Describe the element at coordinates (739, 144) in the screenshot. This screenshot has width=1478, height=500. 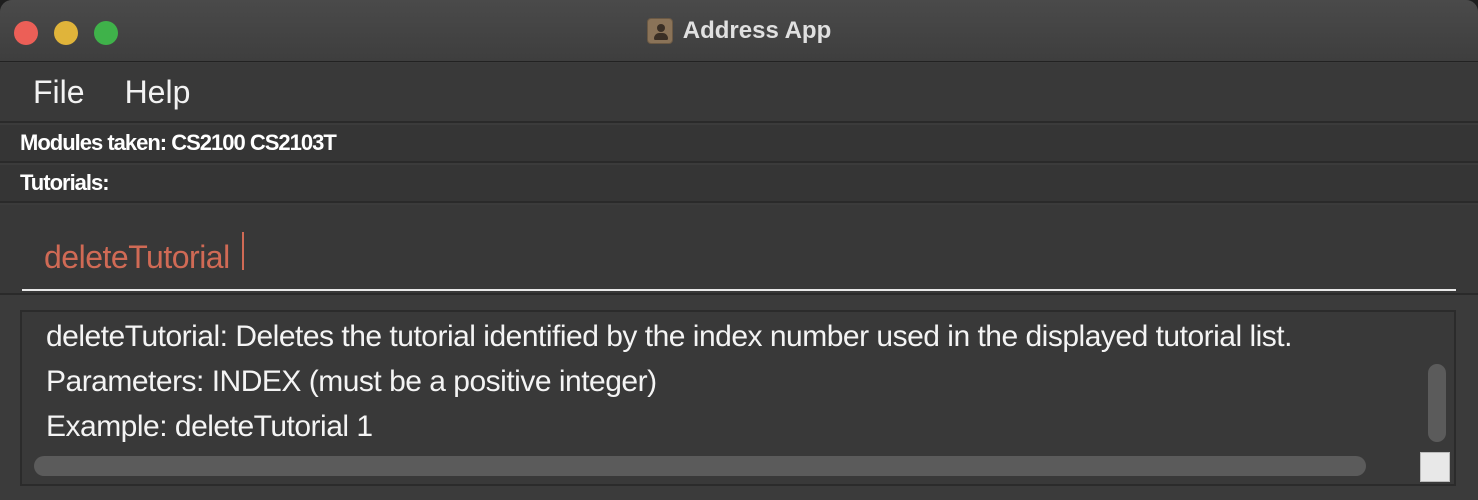
I see `modules-taken-row: Modules taken: CS2100 CS2103T` at that location.